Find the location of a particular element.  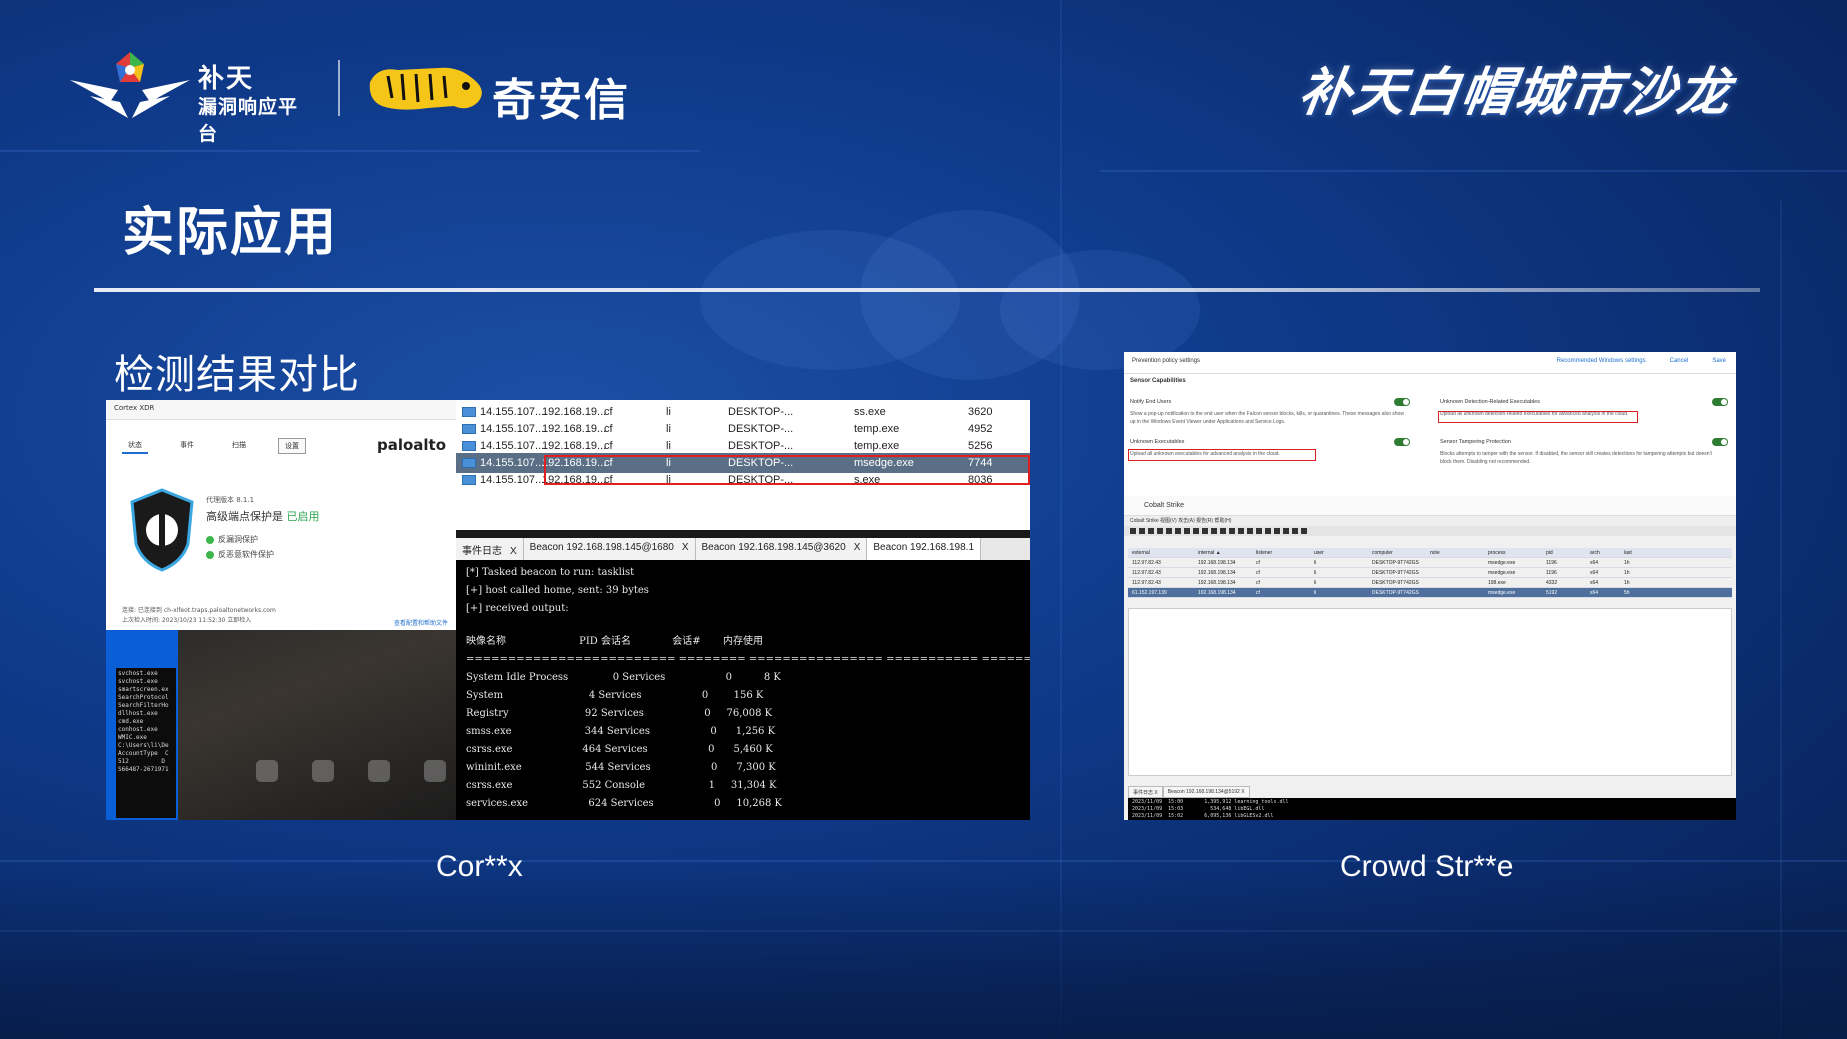

tab-scan: 扫描 is located at coordinates (239, 446).